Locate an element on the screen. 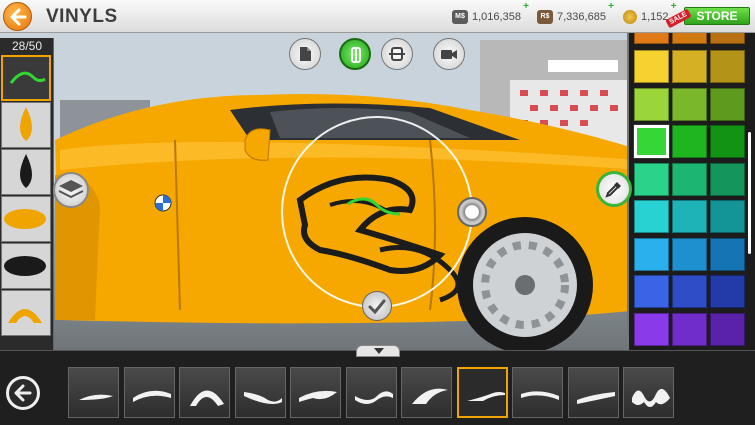 Image resolution: width=755 pixels, height=425 pixels. leaf-icon is located at coordinates (25, 219).